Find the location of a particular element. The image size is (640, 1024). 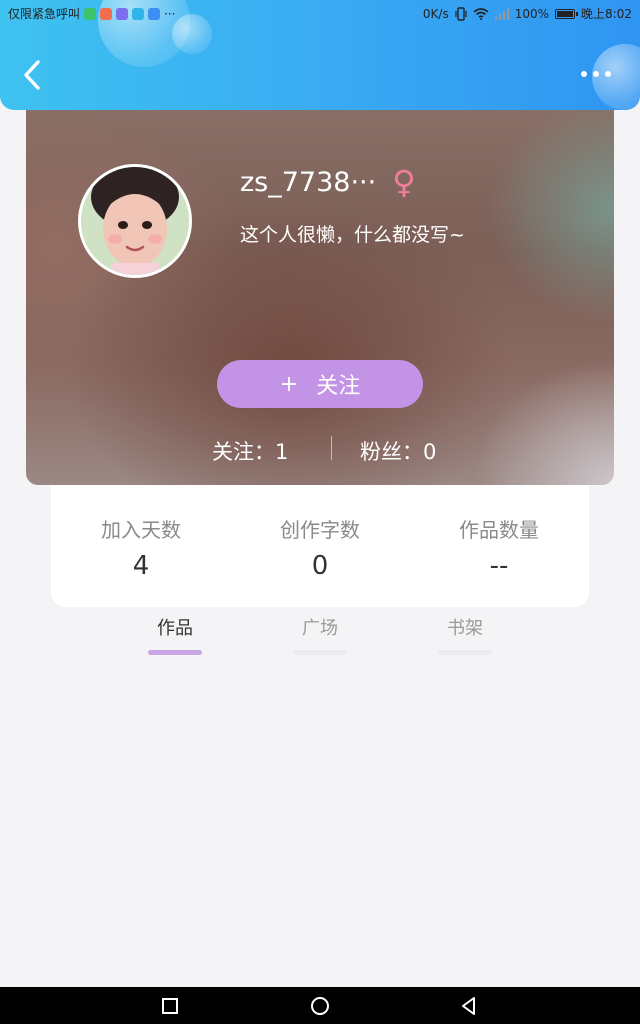

username: zs_7738··· is located at coordinates (308, 182).